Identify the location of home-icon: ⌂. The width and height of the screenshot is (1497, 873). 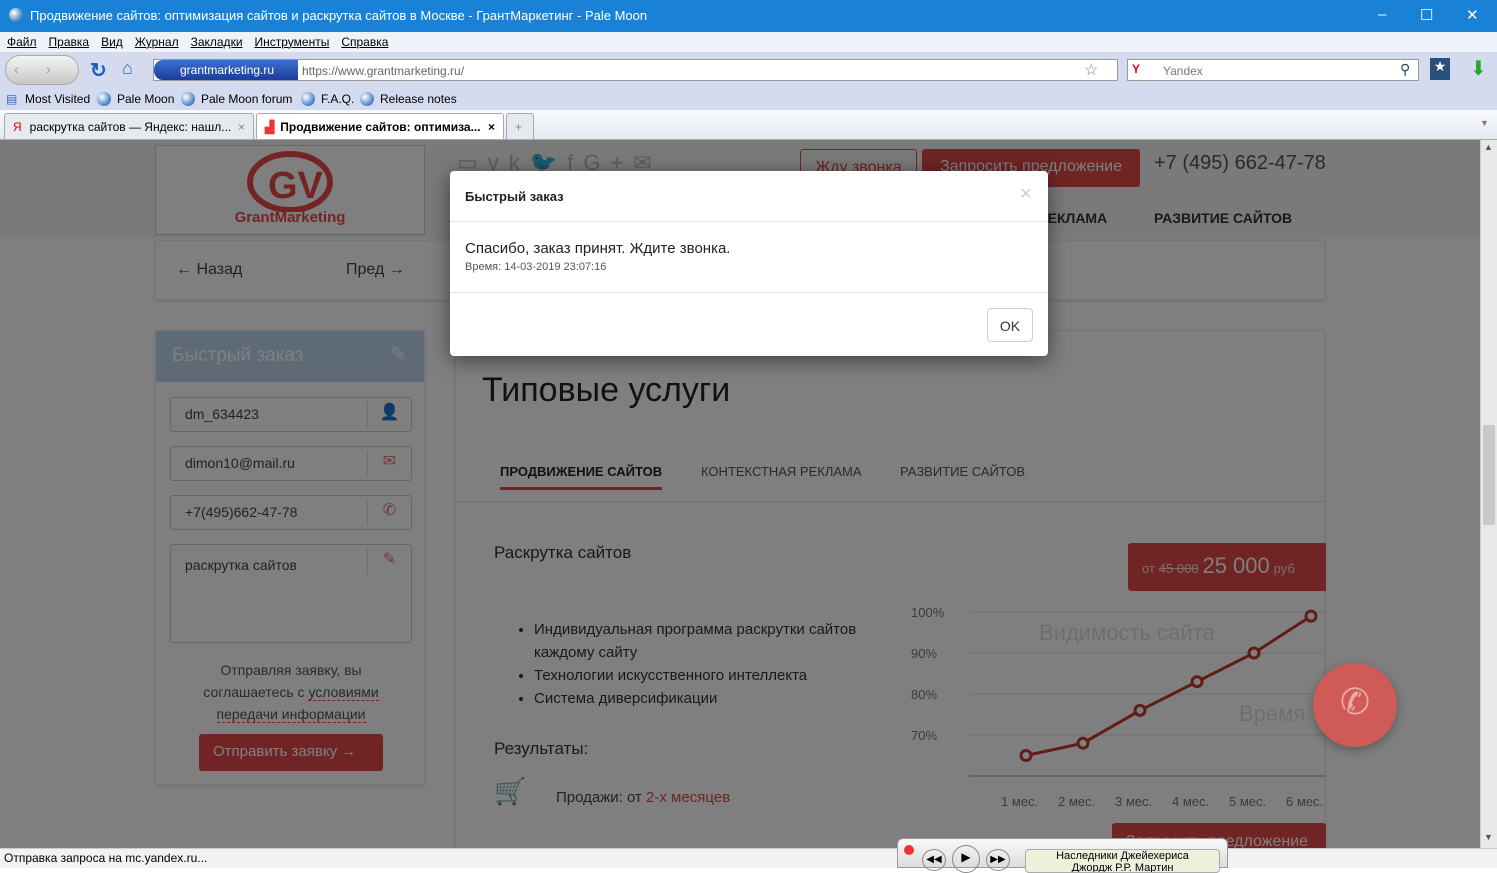
(127, 68).